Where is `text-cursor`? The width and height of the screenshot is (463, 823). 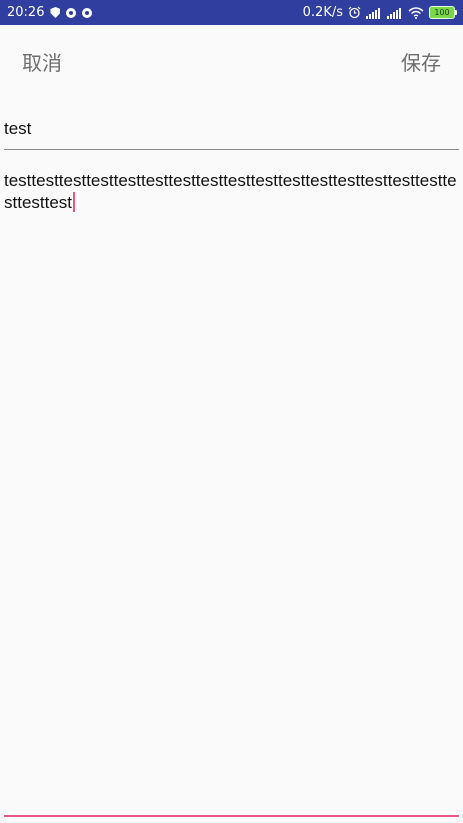
text-cursor is located at coordinates (74, 202).